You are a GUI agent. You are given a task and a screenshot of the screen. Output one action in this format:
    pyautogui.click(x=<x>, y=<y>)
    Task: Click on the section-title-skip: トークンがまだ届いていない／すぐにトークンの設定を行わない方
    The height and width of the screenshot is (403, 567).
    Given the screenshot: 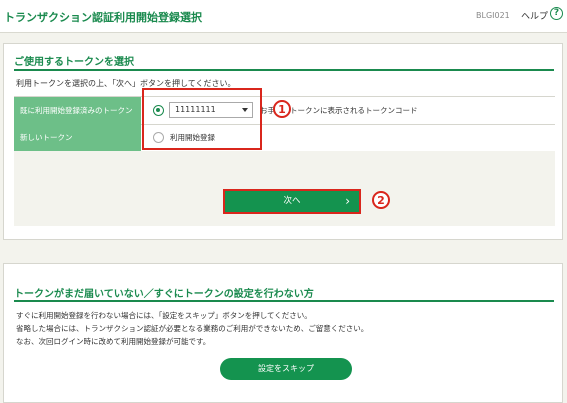 What is the action you would take?
    pyautogui.click(x=164, y=294)
    